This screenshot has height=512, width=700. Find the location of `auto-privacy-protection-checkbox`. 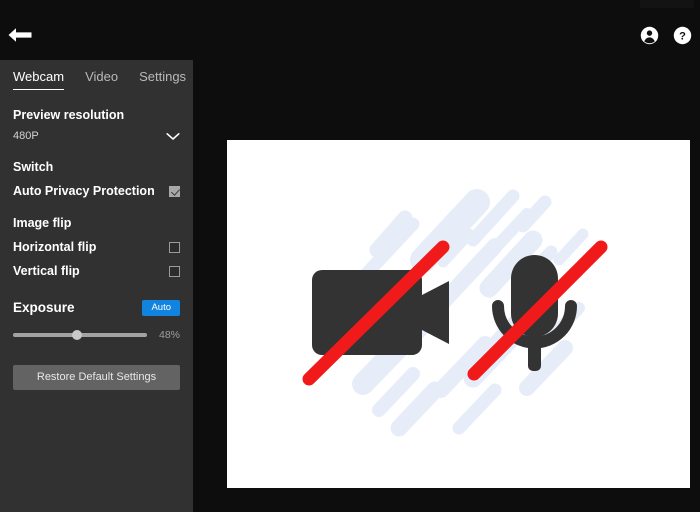

auto-privacy-protection-checkbox is located at coordinates (174, 191).